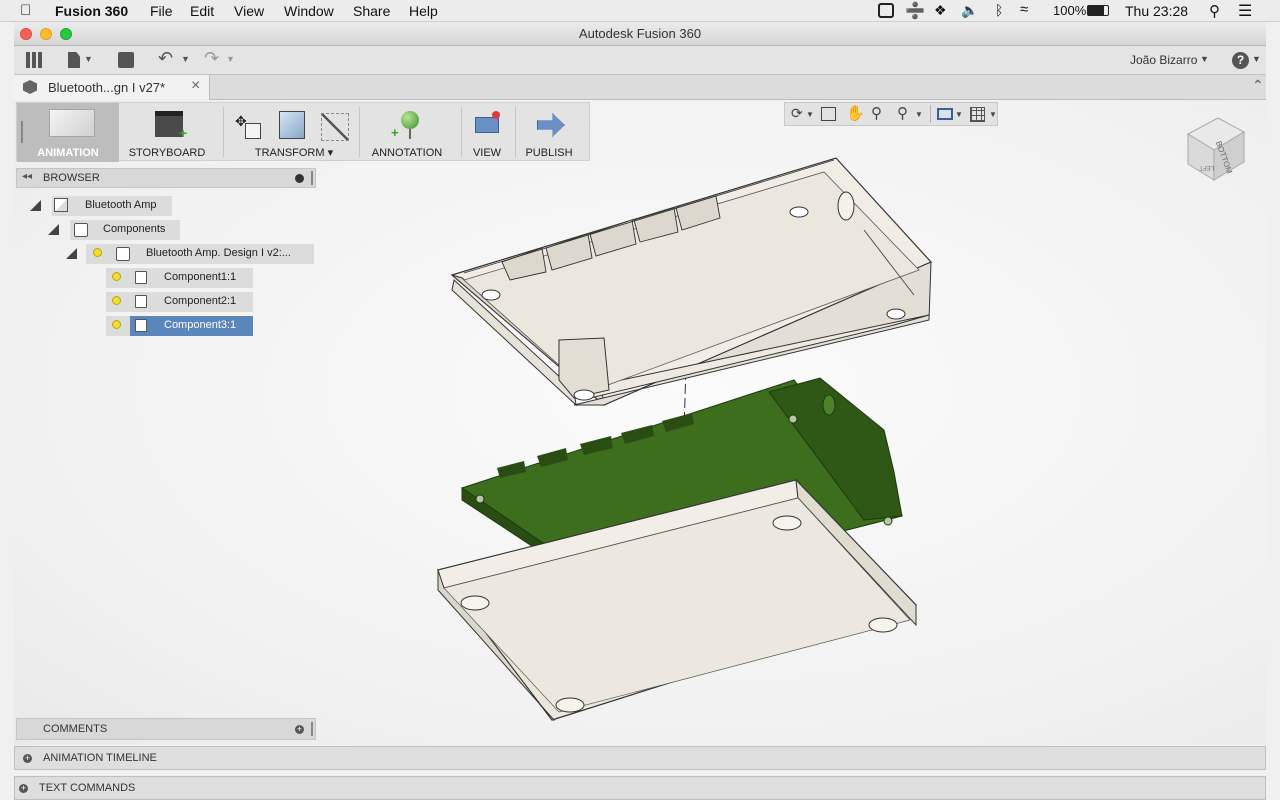 The height and width of the screenshot is (800, 1280). I want to click on orbit-chevron-down-icon: ▼, so click(810, 114).